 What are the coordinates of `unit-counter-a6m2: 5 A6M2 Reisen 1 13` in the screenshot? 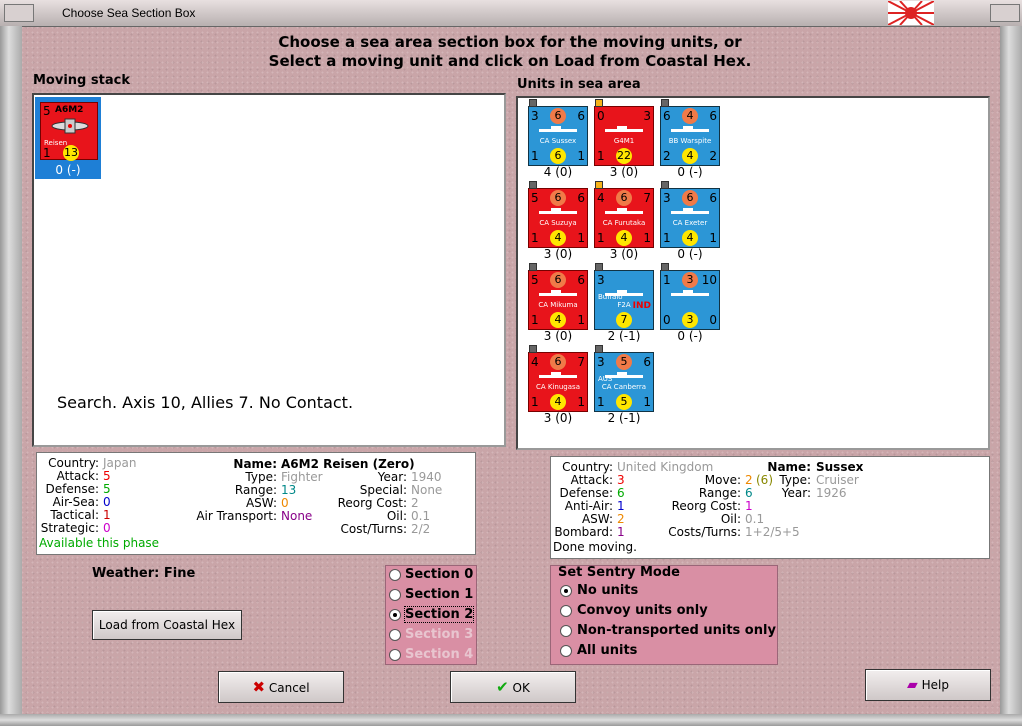 It's located at (69, 131).